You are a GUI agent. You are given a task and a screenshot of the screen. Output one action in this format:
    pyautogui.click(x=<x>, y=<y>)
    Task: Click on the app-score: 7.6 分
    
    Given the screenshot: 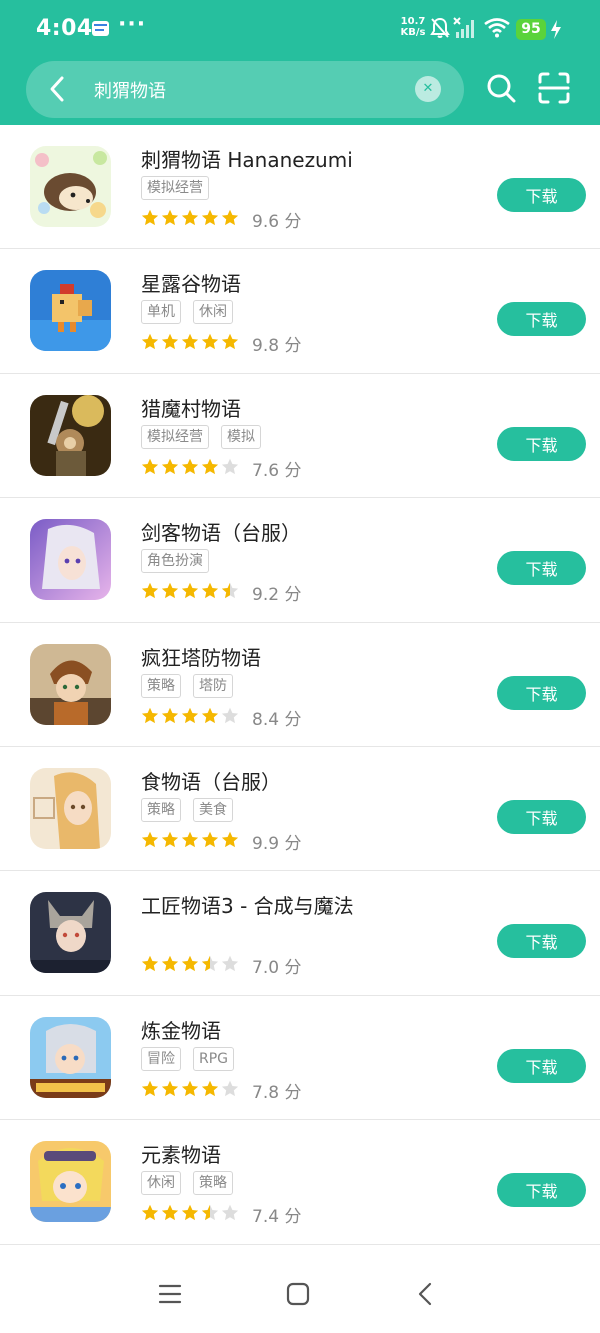 What is the action you would take?
    pyautogui.click(x=277, y=470)
    